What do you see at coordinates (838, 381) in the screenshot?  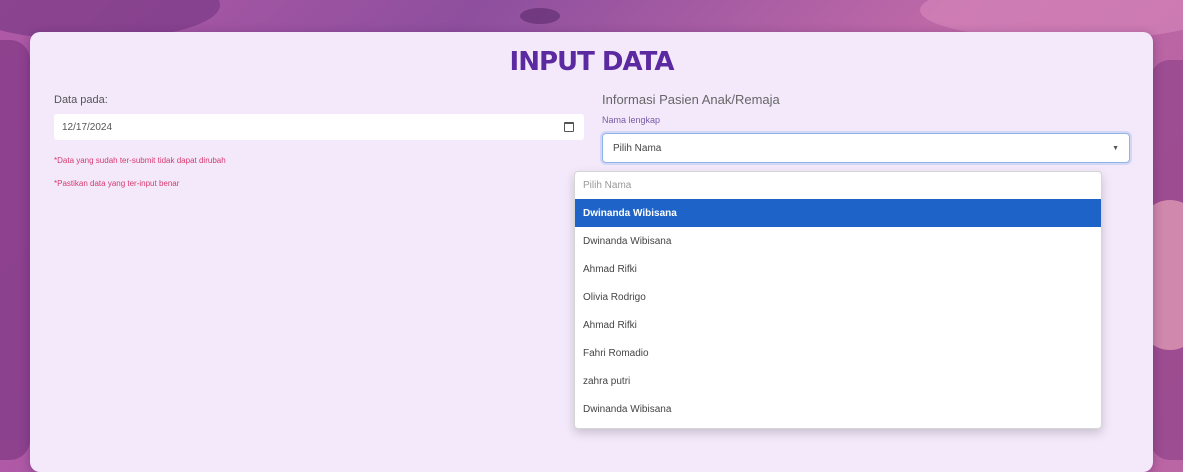 I see `dropdown-option: zahra putri` at bounding box center [838, 381].